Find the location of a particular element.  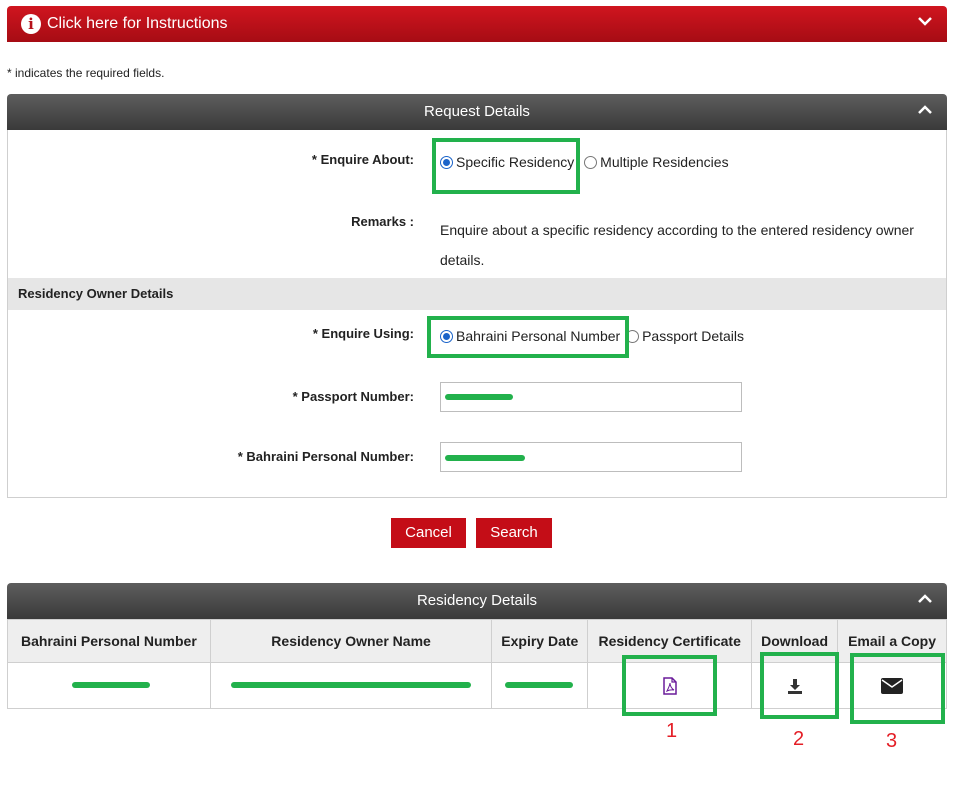

instructions-bar: i Click here for Instructions is located at coordinates (477, 24).